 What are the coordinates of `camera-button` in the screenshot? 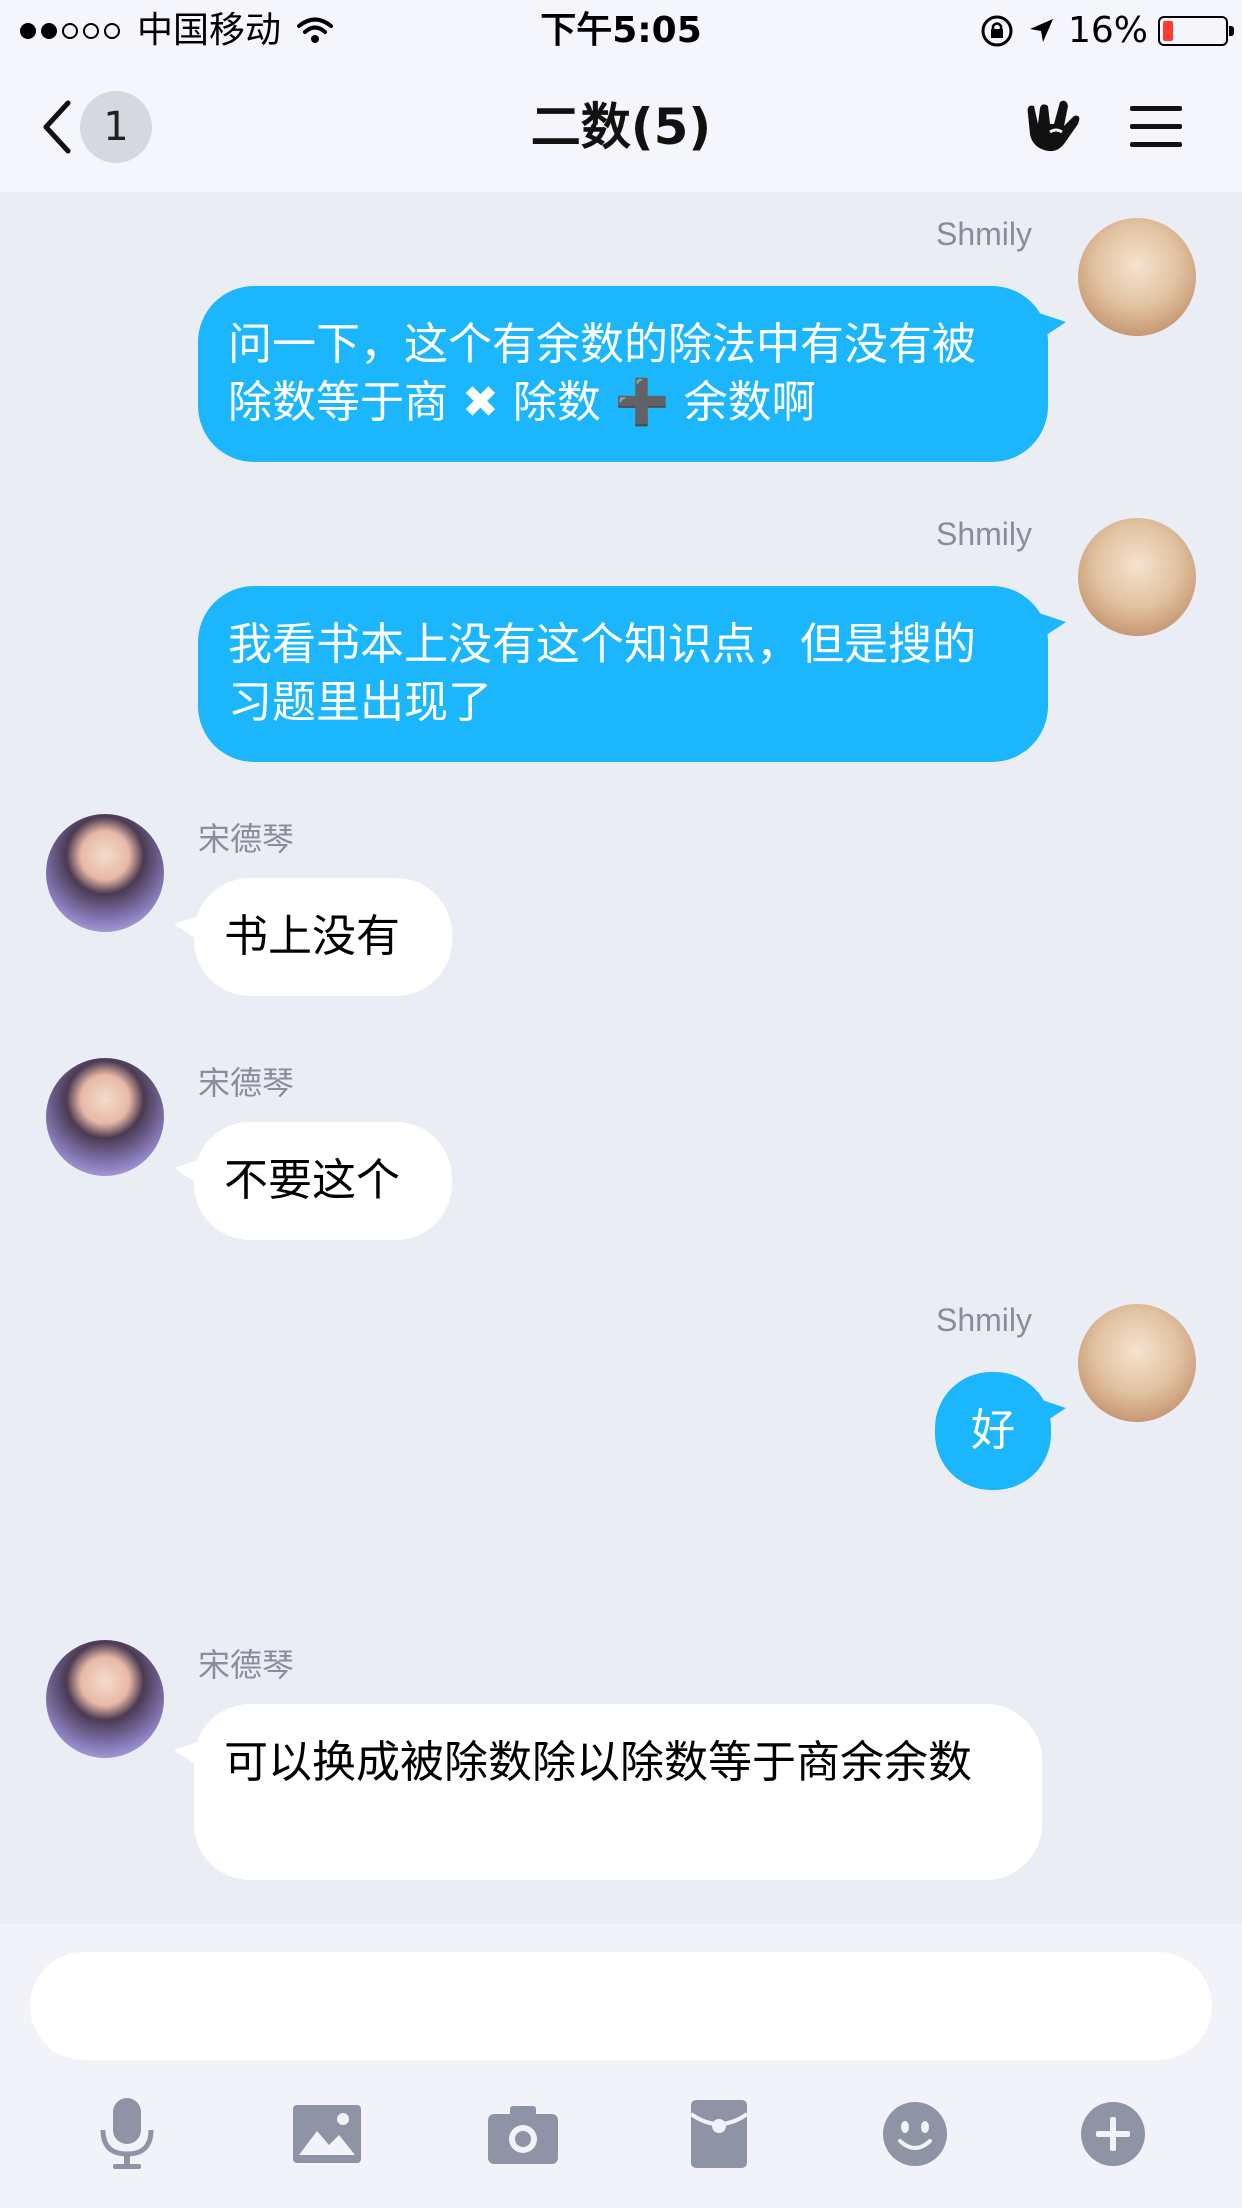 It's located at (523, 2134).